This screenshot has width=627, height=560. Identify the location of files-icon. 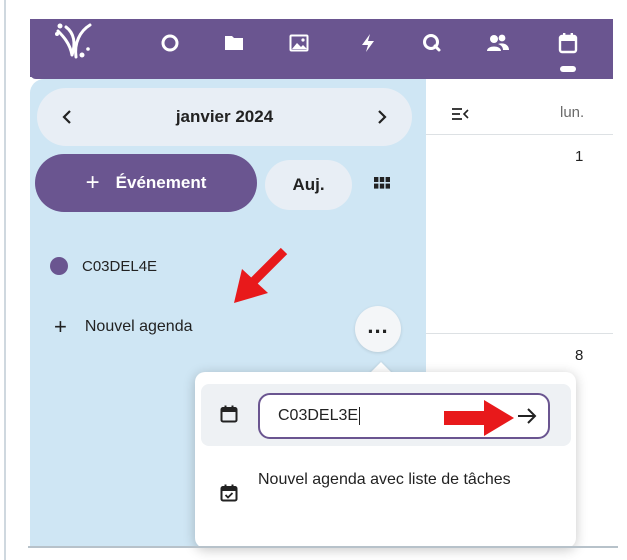
(234, 43).